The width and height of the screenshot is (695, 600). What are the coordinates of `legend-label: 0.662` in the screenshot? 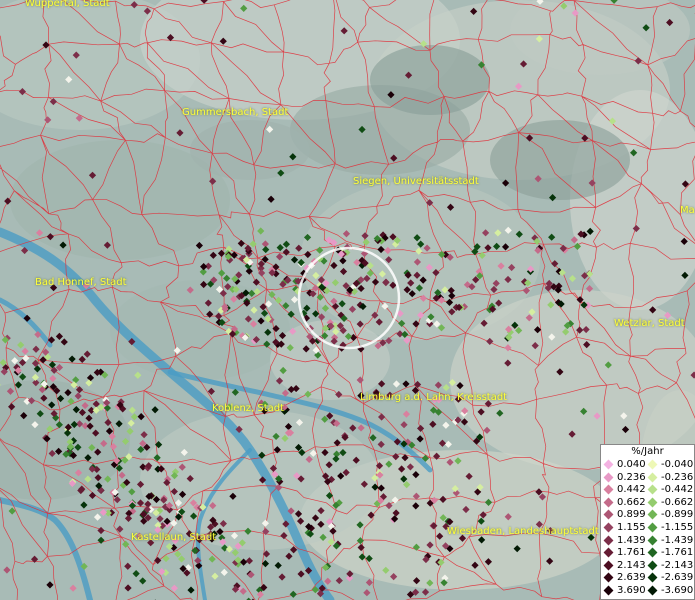 It's located at (631, 502).